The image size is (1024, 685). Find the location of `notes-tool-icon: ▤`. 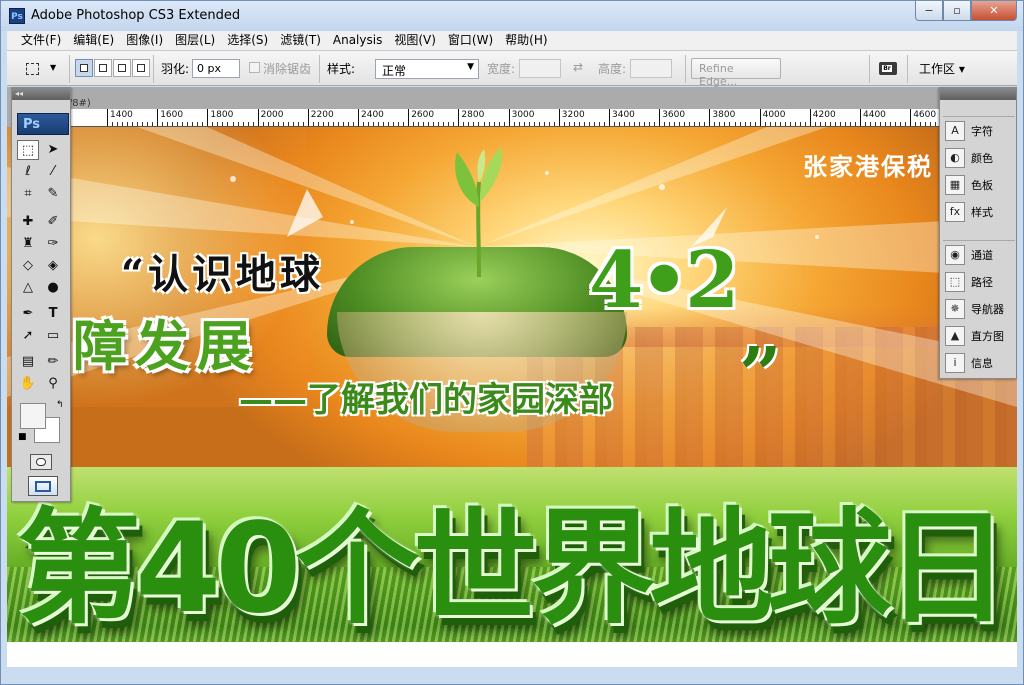

notes-tool-icon: ▤ is located at coordinates (28, 362).